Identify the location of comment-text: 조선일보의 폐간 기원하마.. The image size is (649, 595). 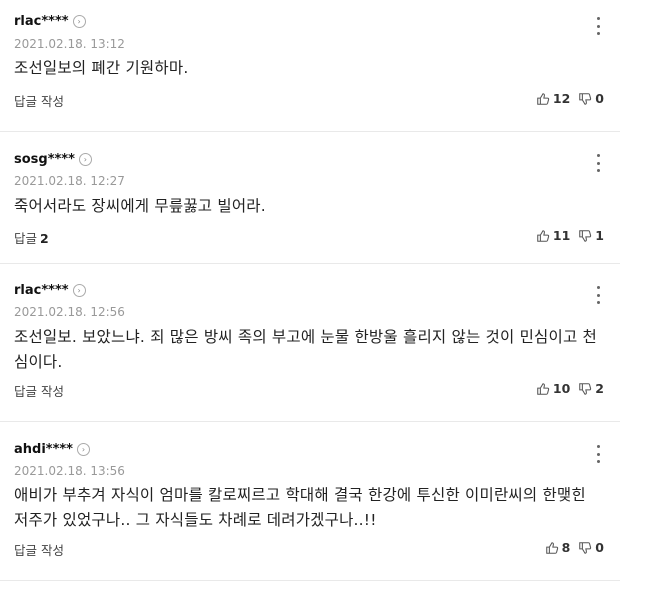
(101, 68).